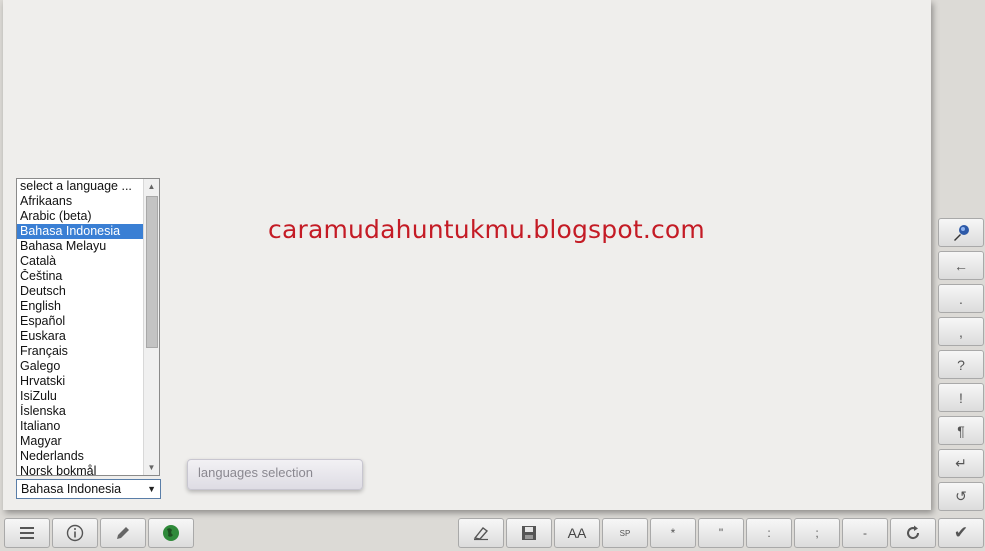 The height and width of the screenshot is (551, 985). Describe the element at coordinates (81, 276) in the screenshot. I see `language-option: Čeština` at that location.